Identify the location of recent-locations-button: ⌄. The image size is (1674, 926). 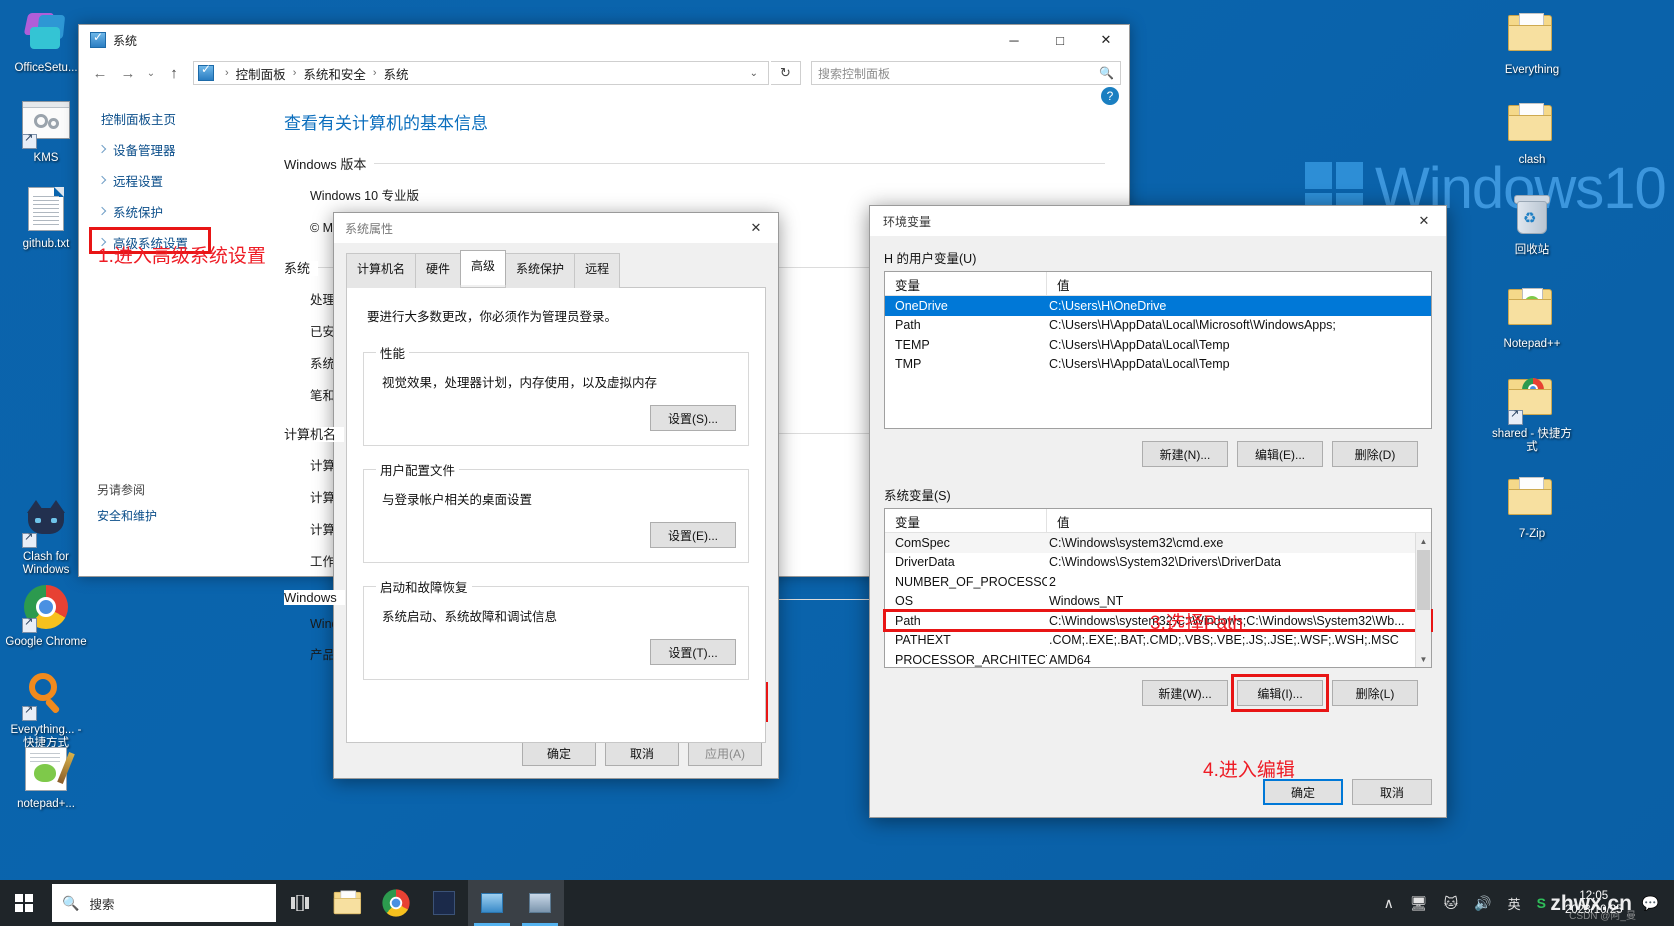
(151, 73).